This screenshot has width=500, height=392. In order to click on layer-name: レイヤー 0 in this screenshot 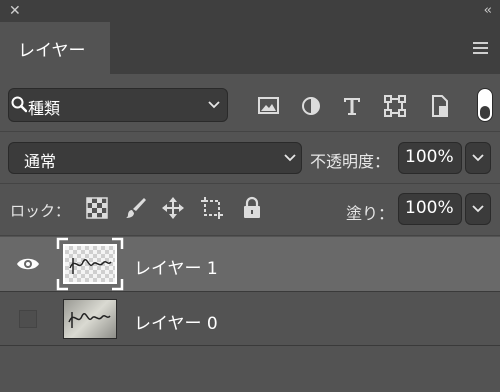, I will do `click(176, 321)`.